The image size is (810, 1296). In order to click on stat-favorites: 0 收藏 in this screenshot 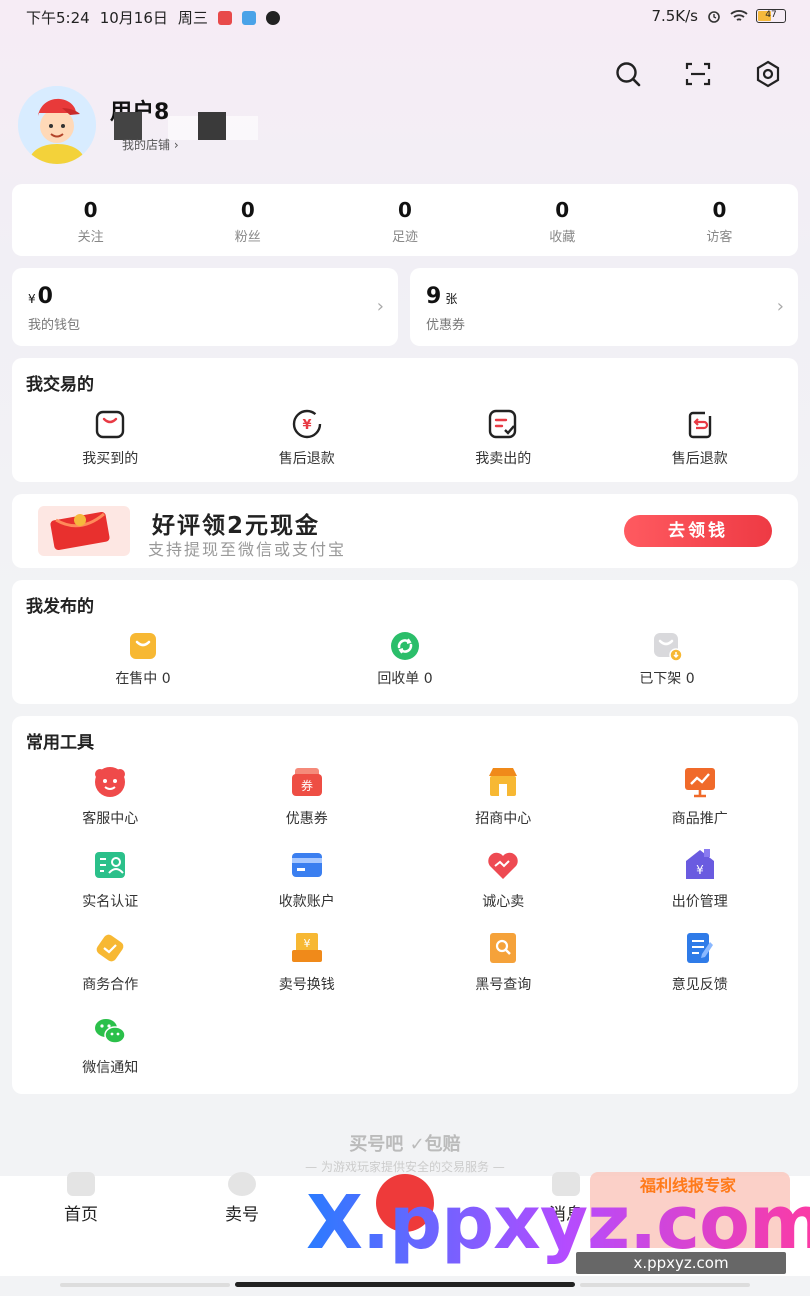, I will do `click(562, 220)`.